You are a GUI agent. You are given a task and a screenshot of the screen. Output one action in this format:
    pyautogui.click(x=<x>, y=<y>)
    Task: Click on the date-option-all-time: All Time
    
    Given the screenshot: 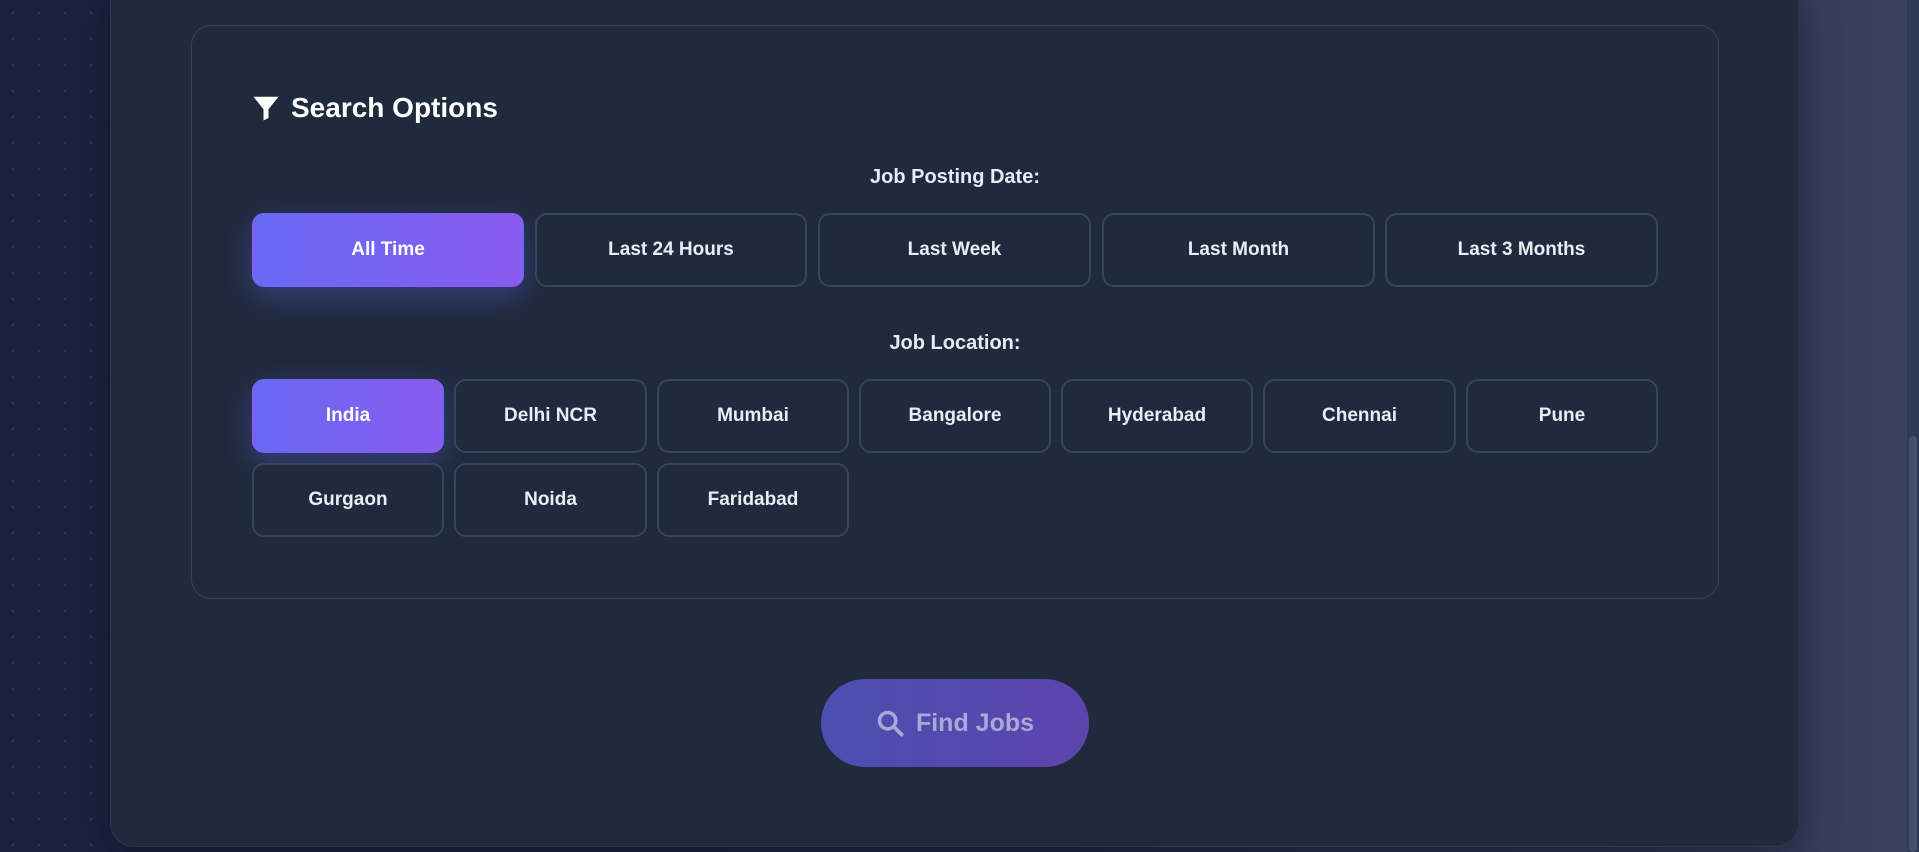 What is the action you would take?
    pyautogui.click(x=388, y=250)
    